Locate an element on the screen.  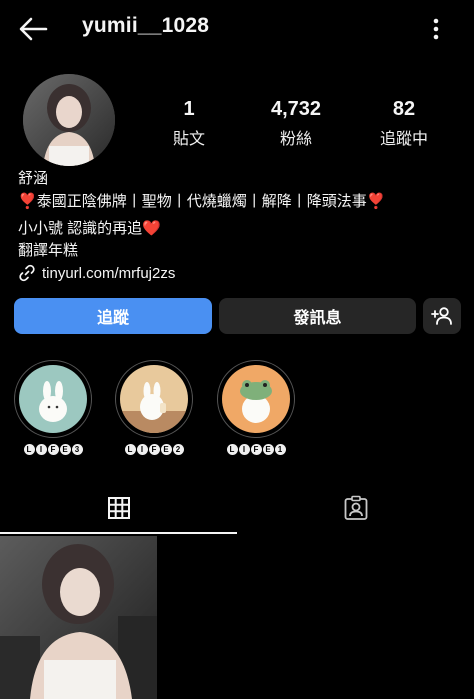
highlight-label-char: 1 is located at coordinates (280, 449).